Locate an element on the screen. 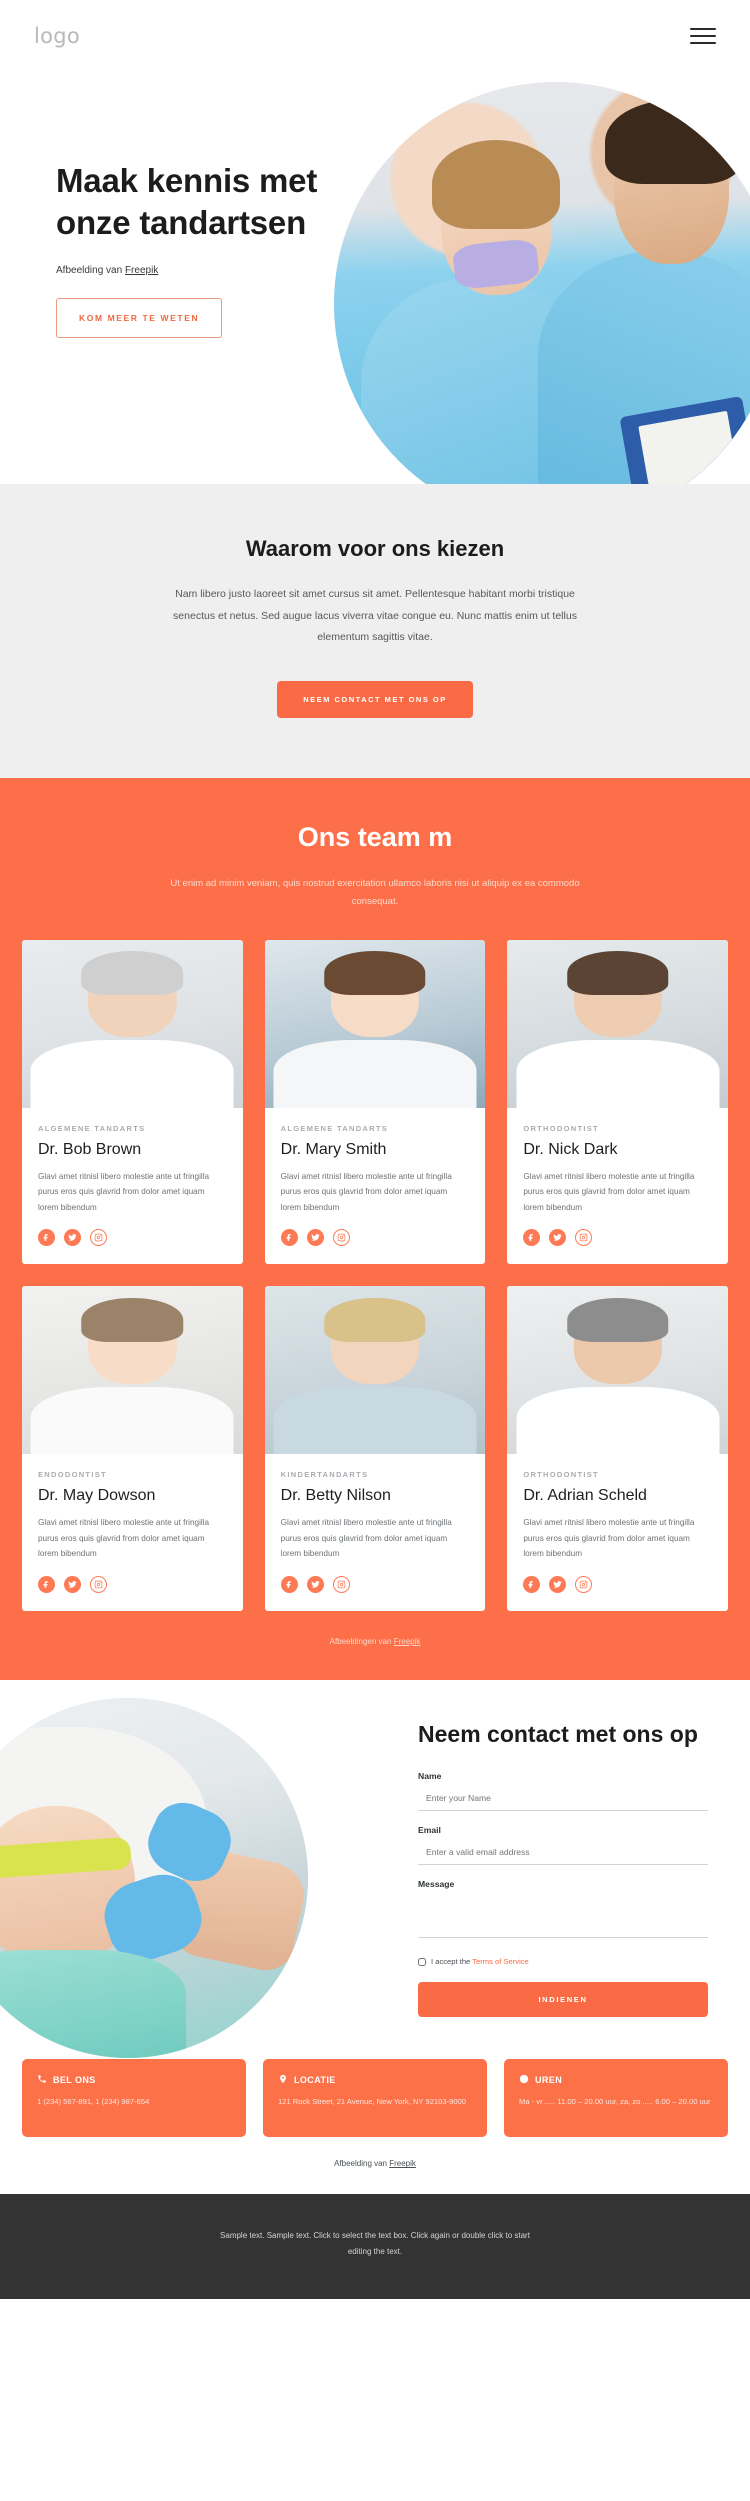  hero-title: Maak kennis met onze tandartsen is located at coordinates (187, 201).